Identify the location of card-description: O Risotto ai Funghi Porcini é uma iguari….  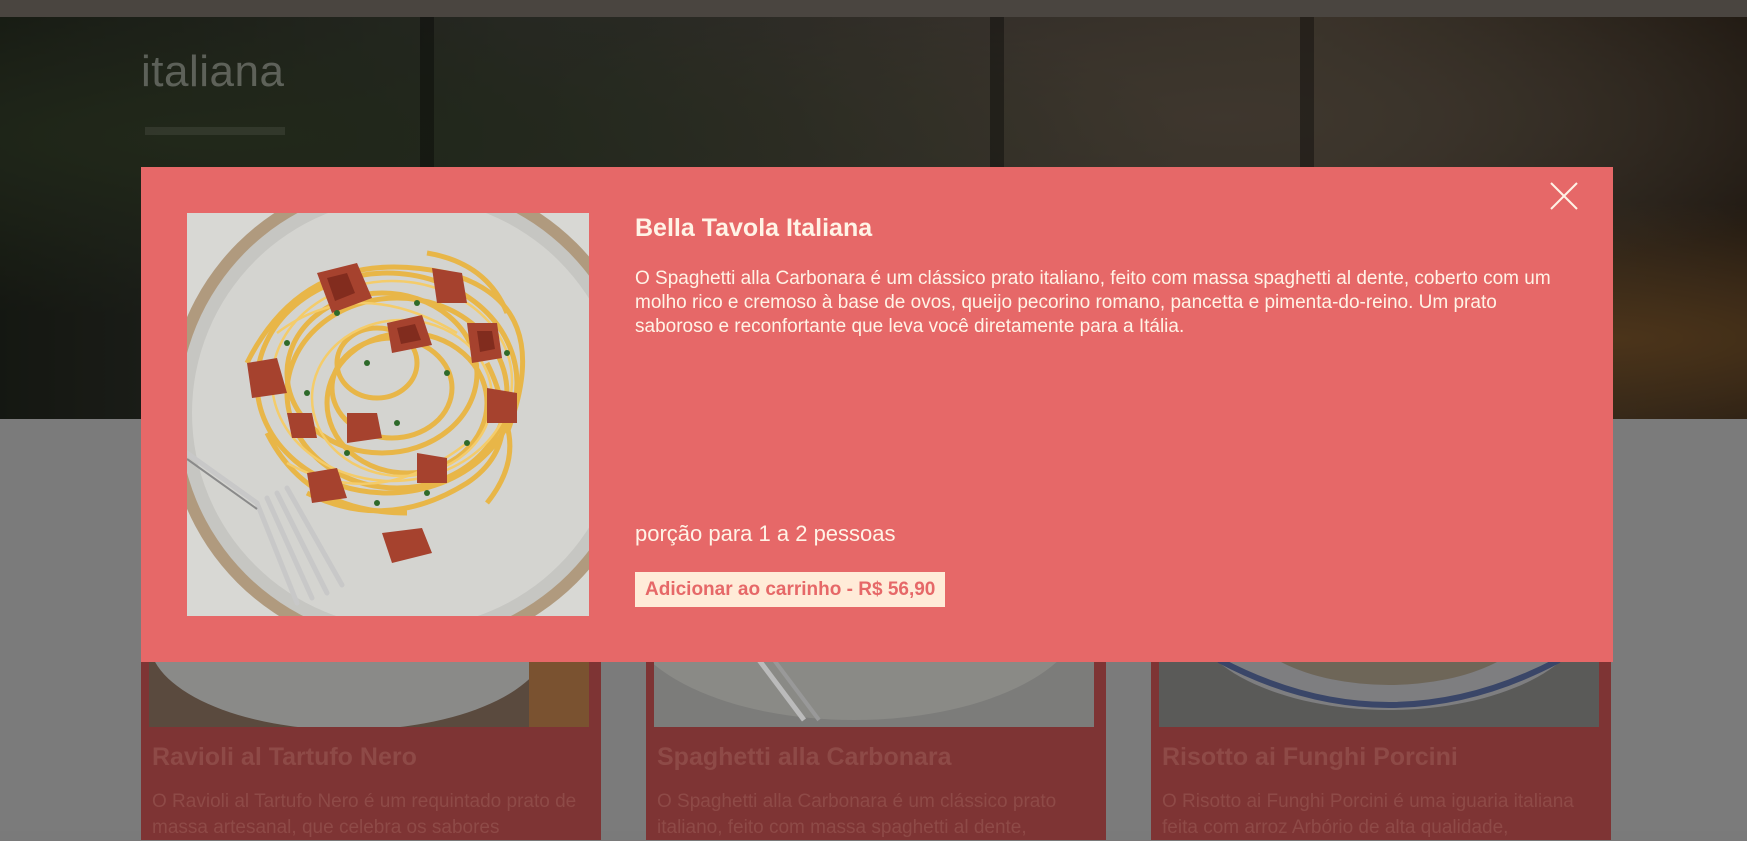
(1368, 814).